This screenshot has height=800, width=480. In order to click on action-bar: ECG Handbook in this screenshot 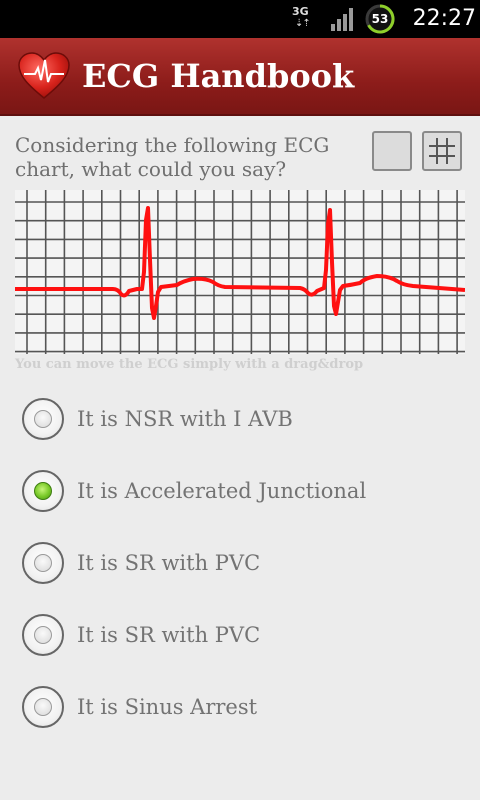, I will do `click(240, 77)`.